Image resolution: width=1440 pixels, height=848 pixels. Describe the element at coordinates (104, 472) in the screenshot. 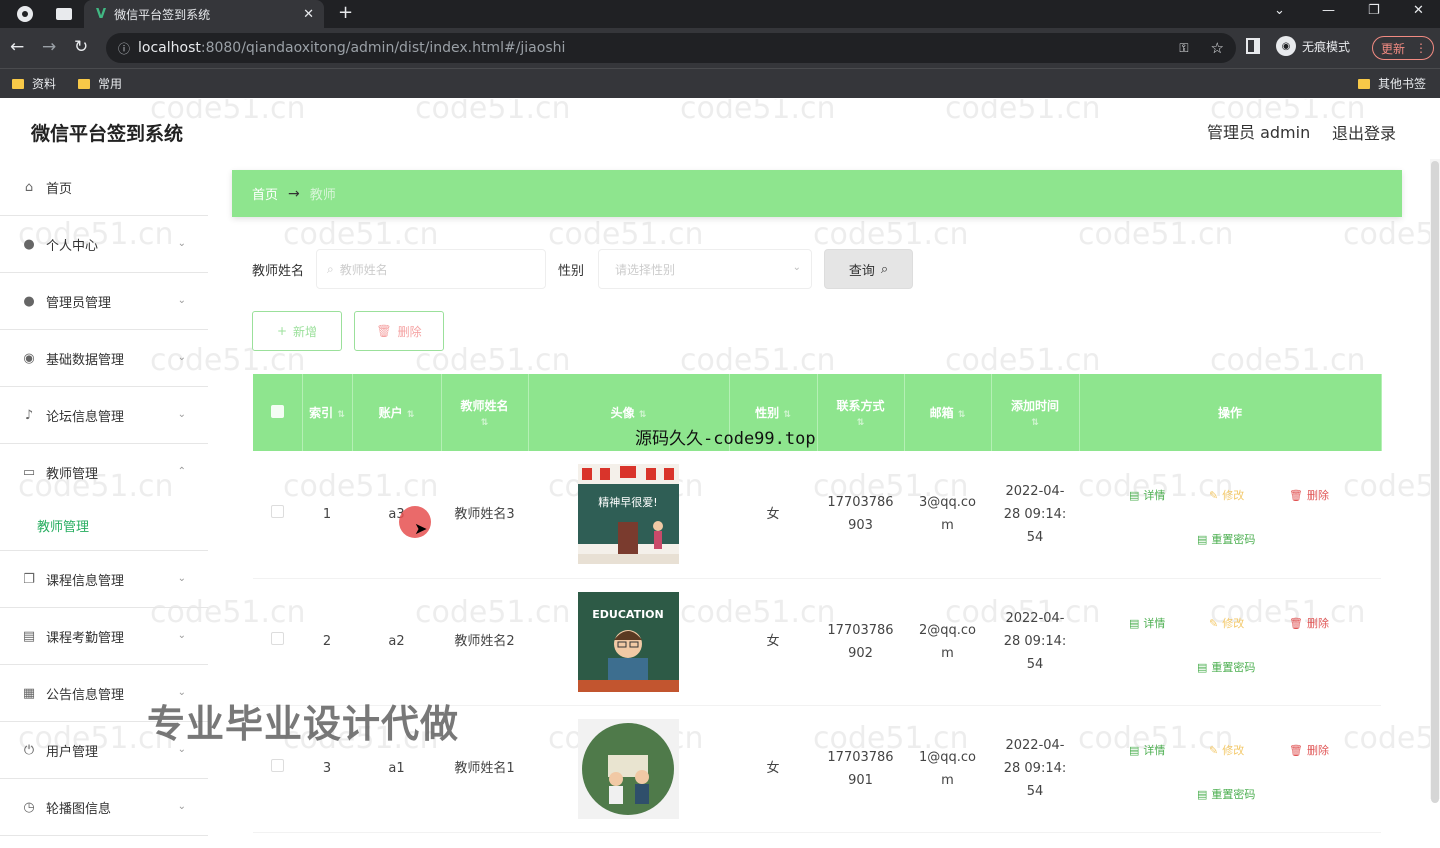

I see `sidebar-item-teachers: ▭ 教师管理 ⌃` at that location.